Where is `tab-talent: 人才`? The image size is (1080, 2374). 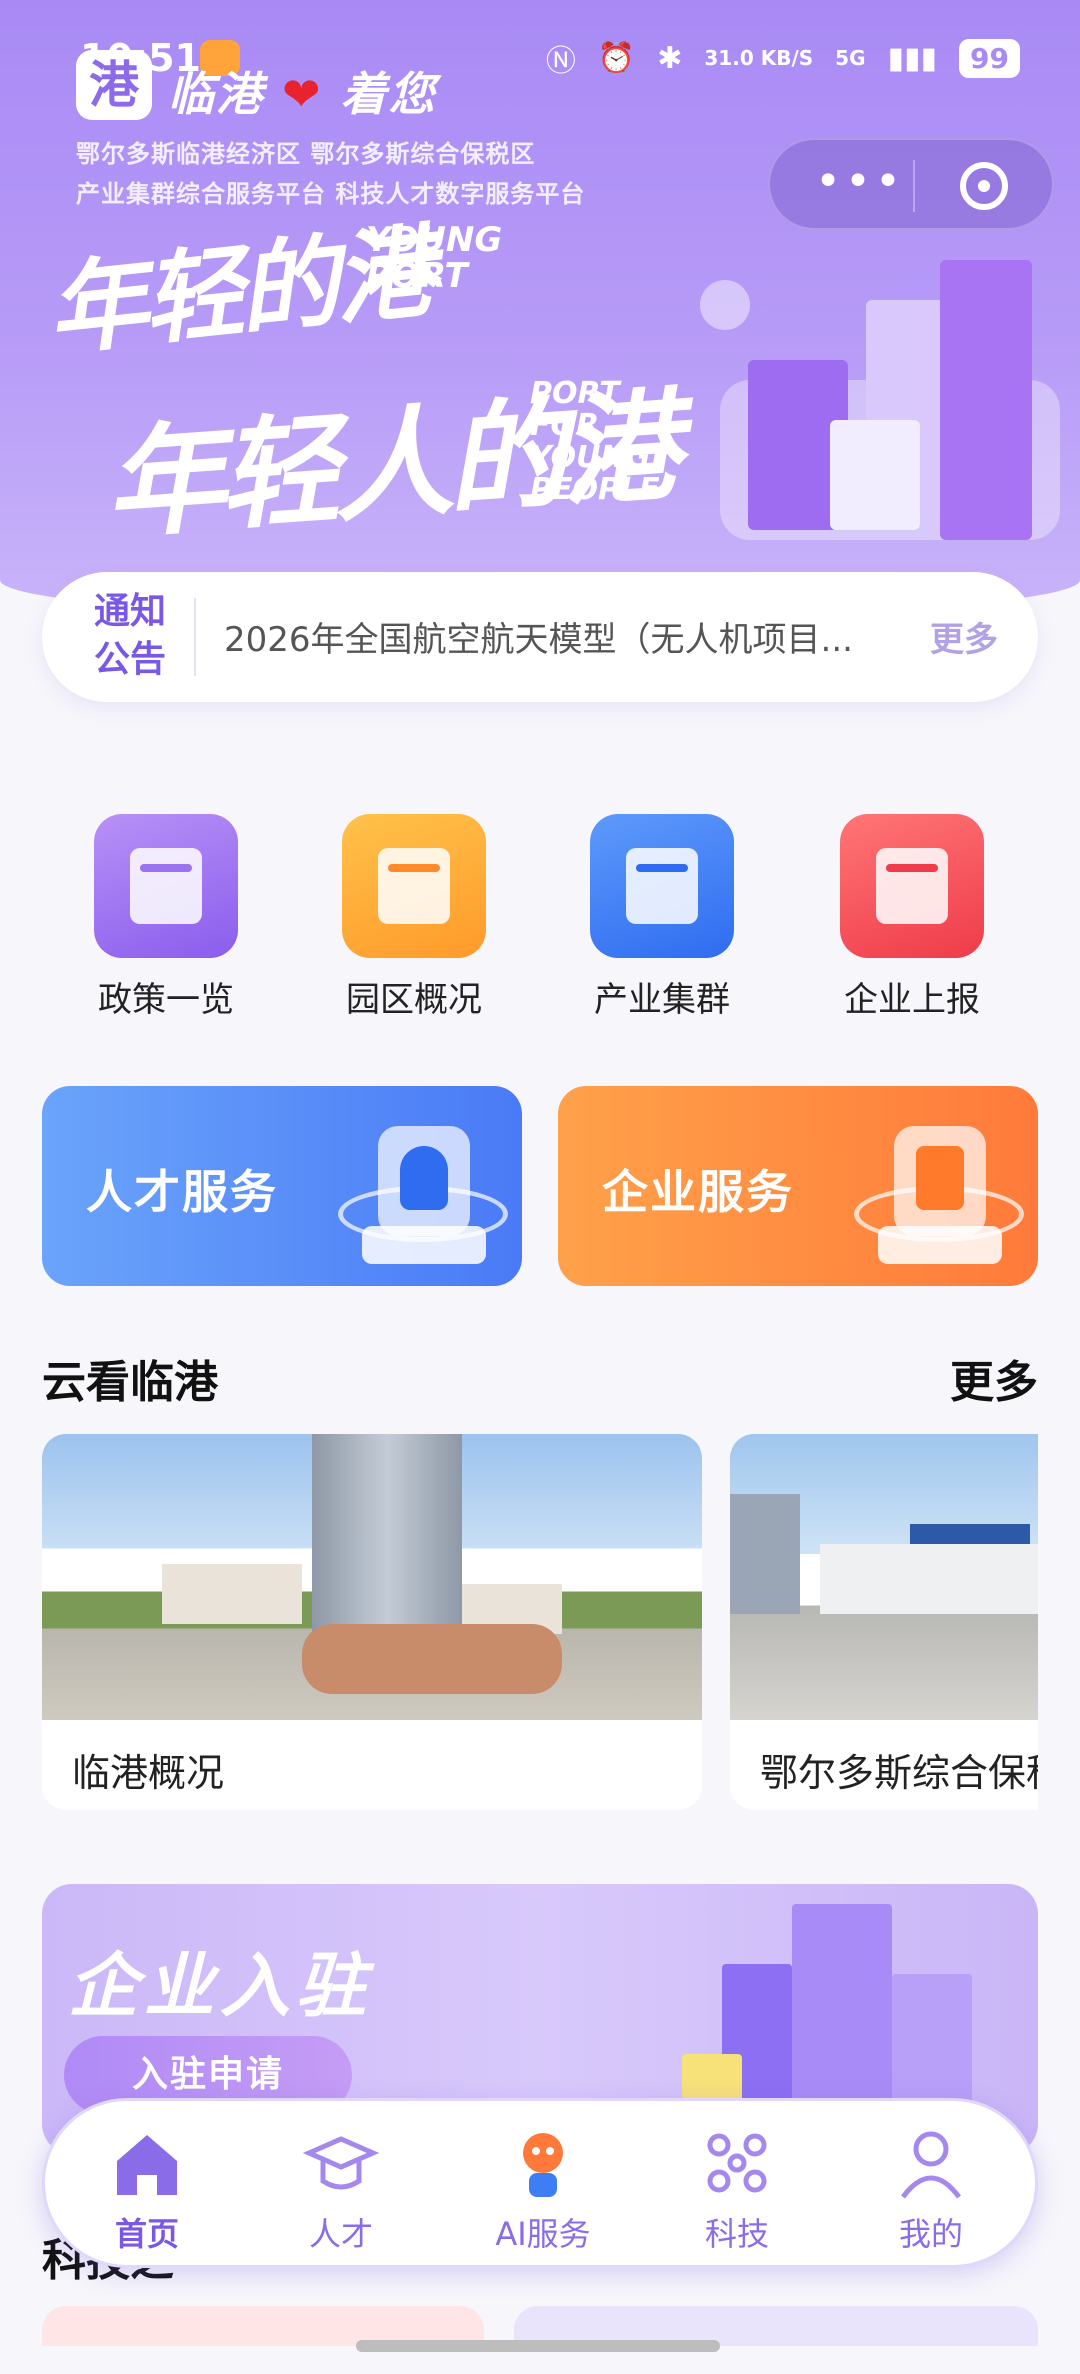 tab-talent: 人才 is located at coordinates (341, 2189).